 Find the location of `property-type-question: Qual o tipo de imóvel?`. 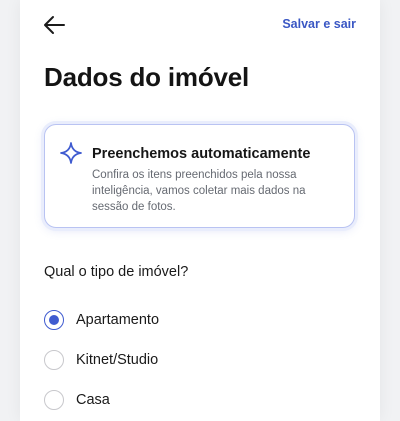

property-type-question: Qual o tipo de imóvel? is located at coordinates (116, 272).